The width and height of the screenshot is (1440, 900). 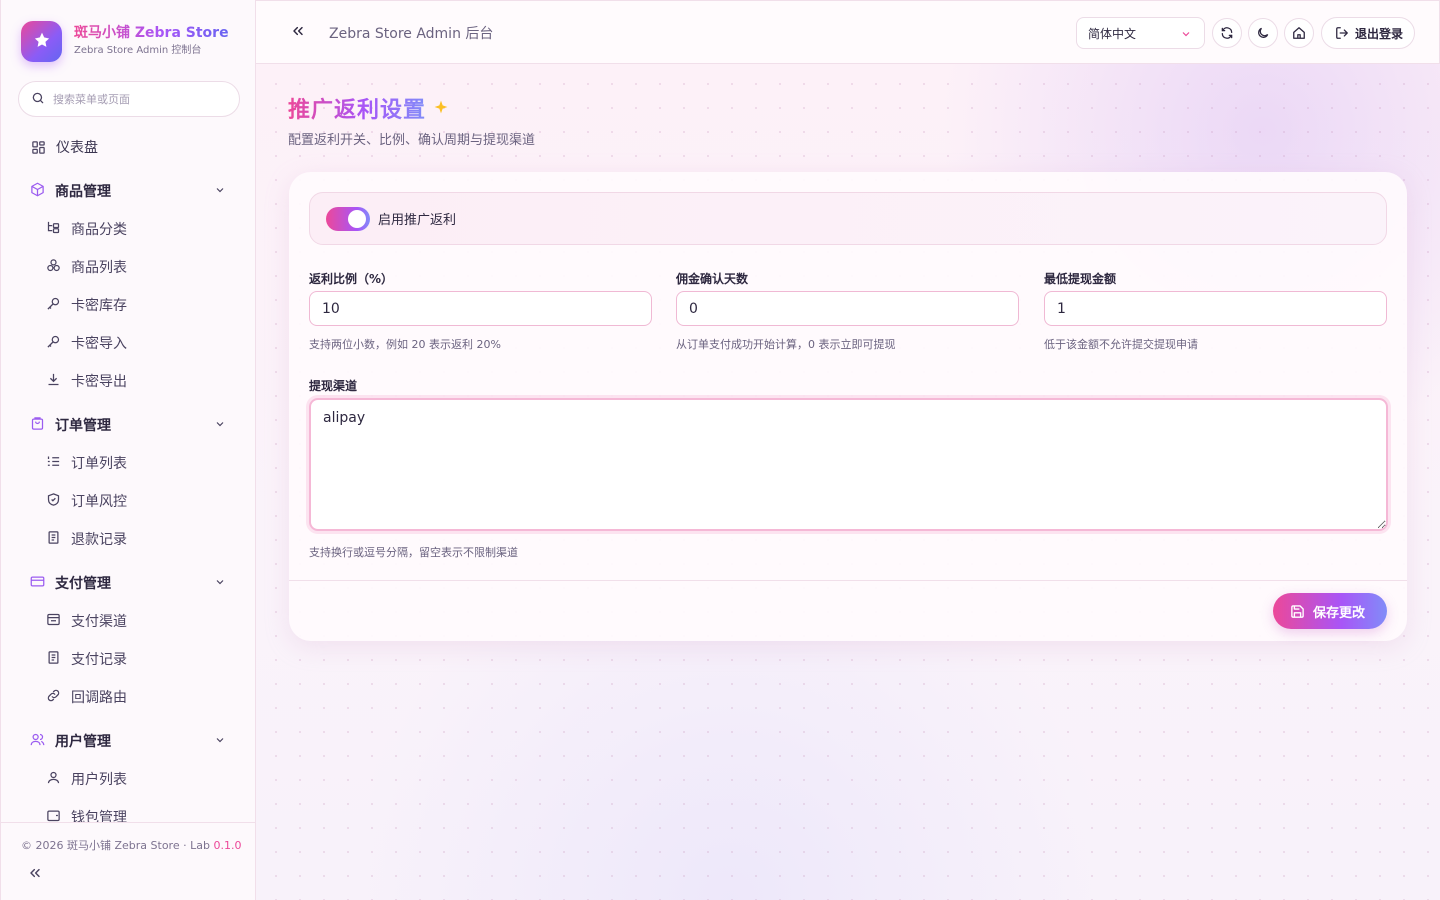 What do you see at coordinates (129, 659) in the screenshot?
I see `sidebar-item-payment-records: 支付记录` at bounding box center [129, 659].